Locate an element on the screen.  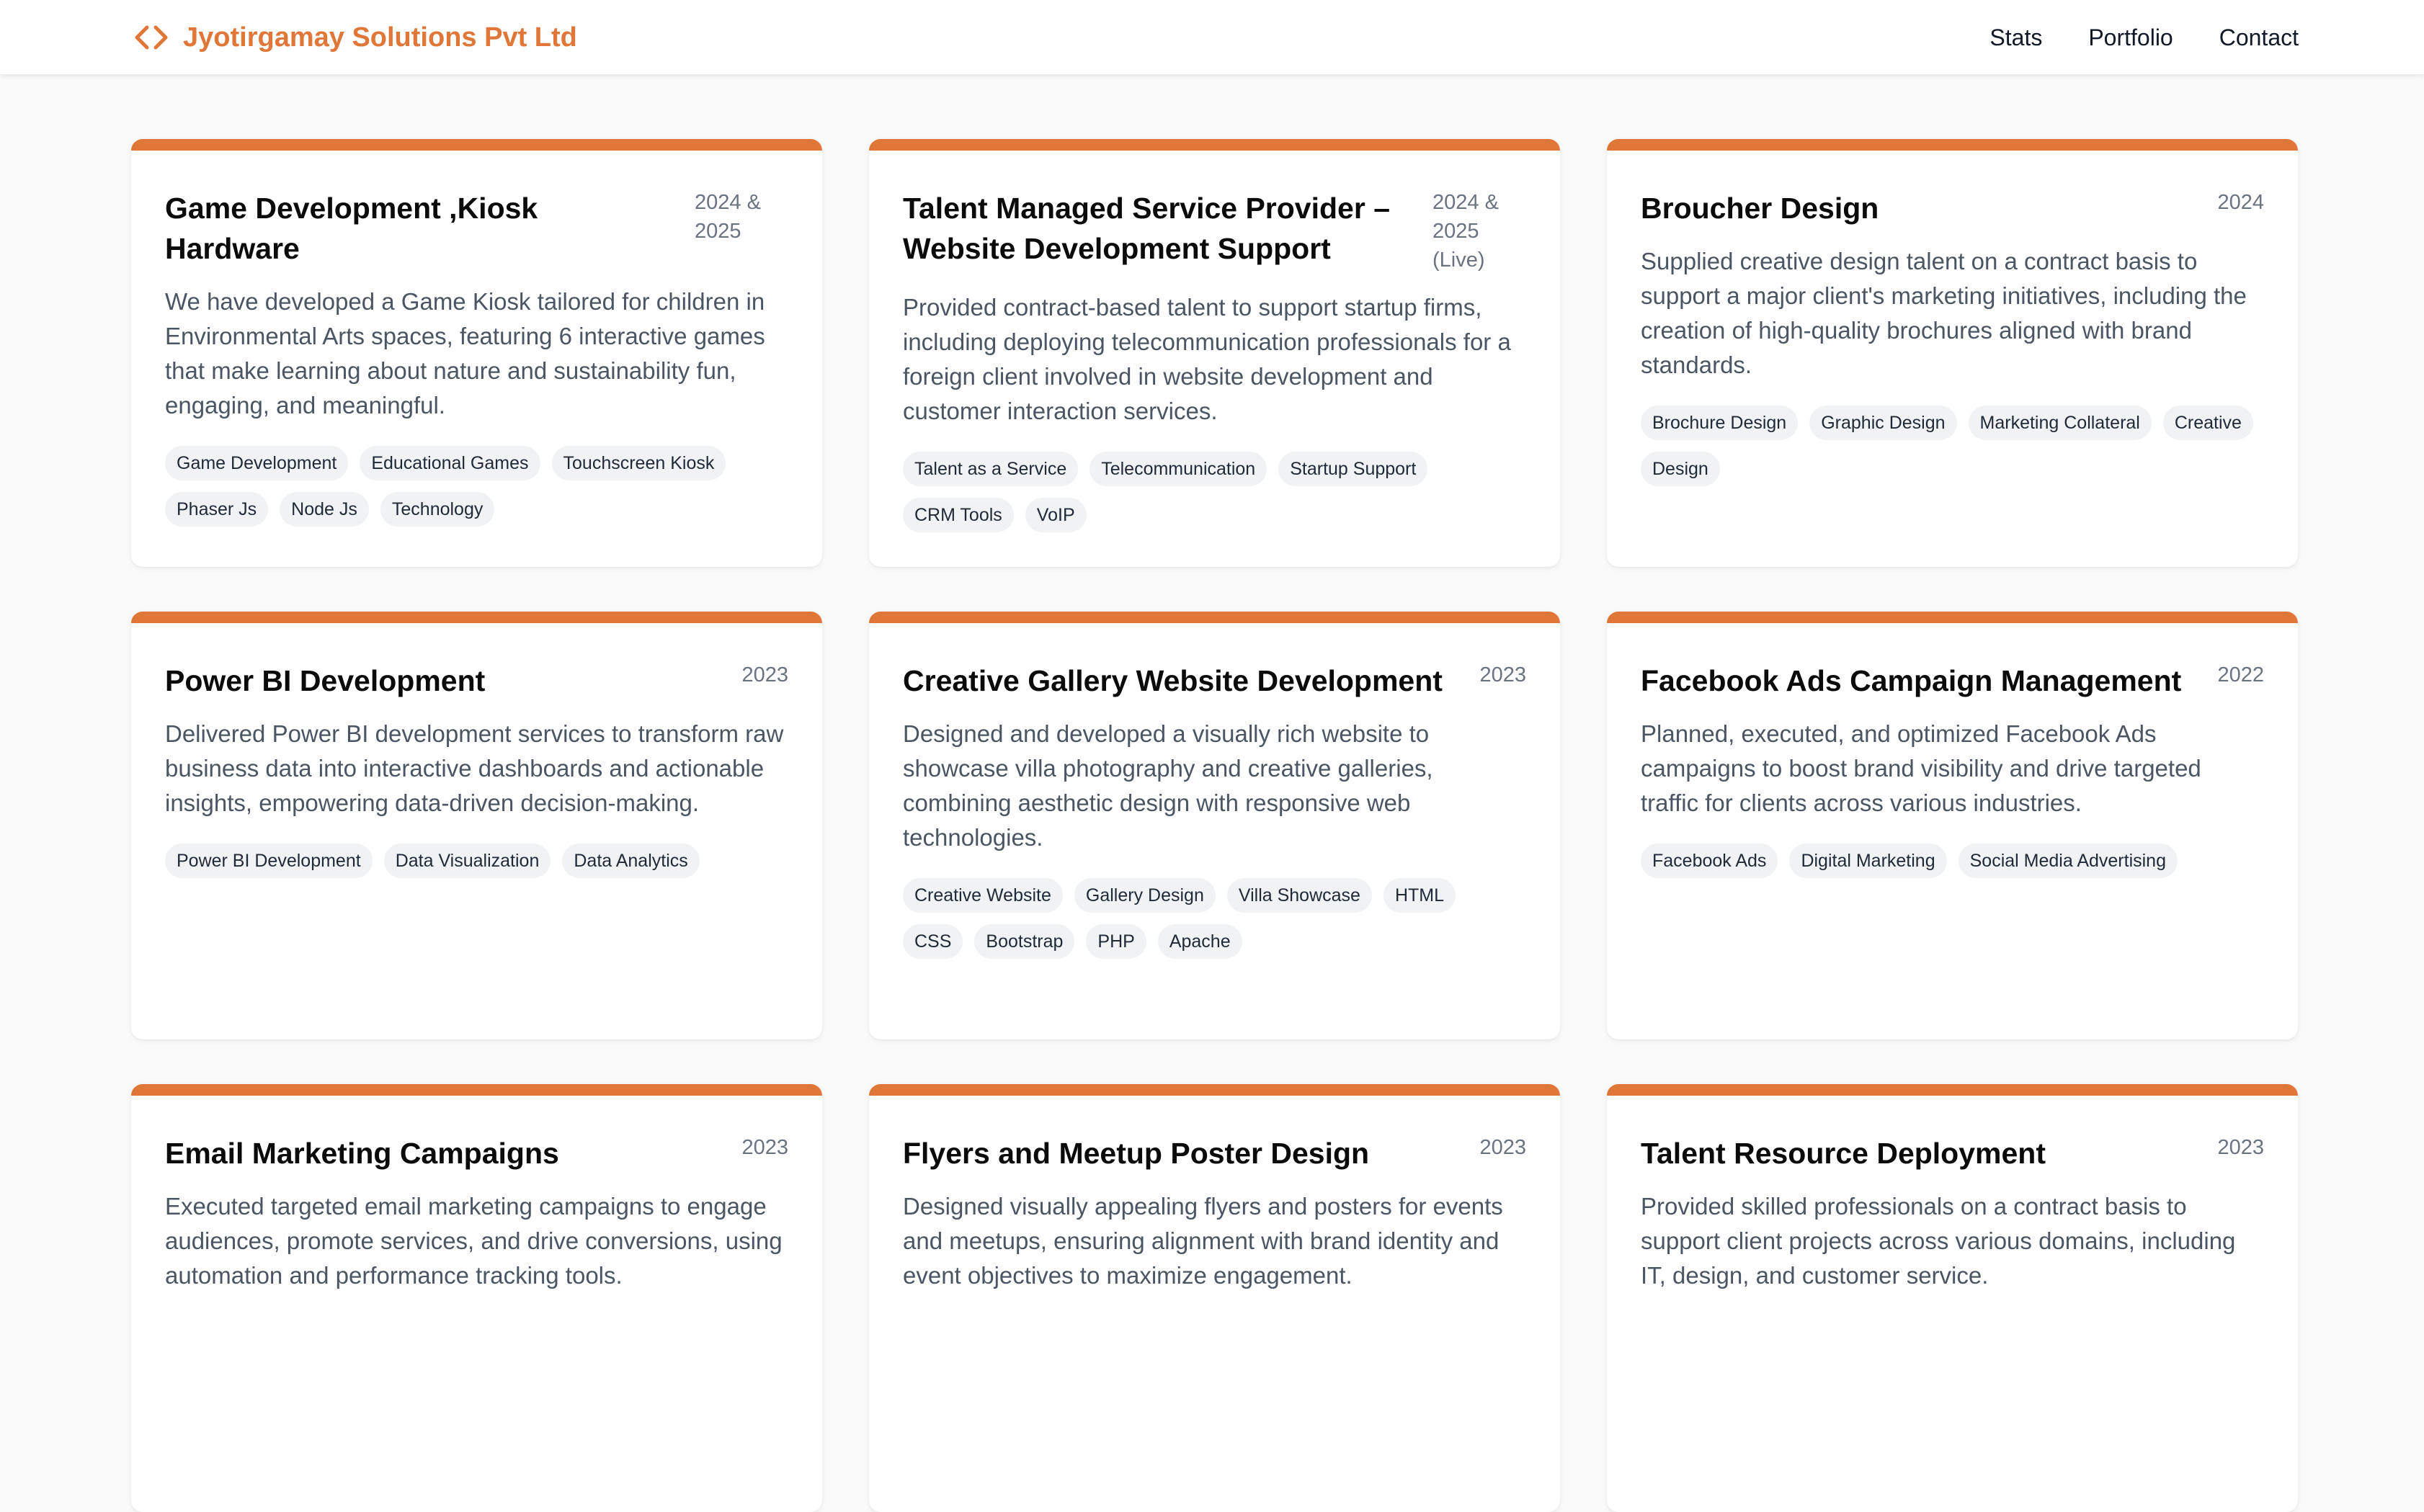
tag: Game Development is located at coordinates (257, 463).